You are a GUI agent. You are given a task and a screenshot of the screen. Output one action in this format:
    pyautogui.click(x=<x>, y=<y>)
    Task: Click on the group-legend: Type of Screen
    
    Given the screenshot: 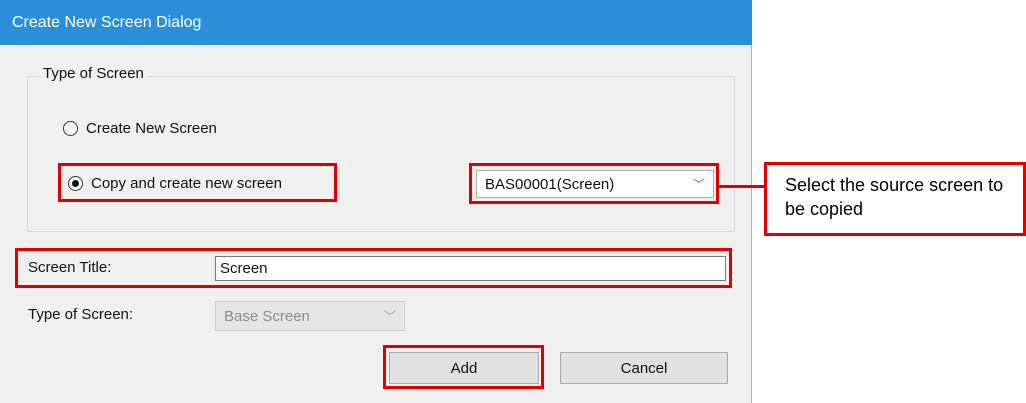 What is the action you would take?
    pyautogui.click(x=93, y=73)
    